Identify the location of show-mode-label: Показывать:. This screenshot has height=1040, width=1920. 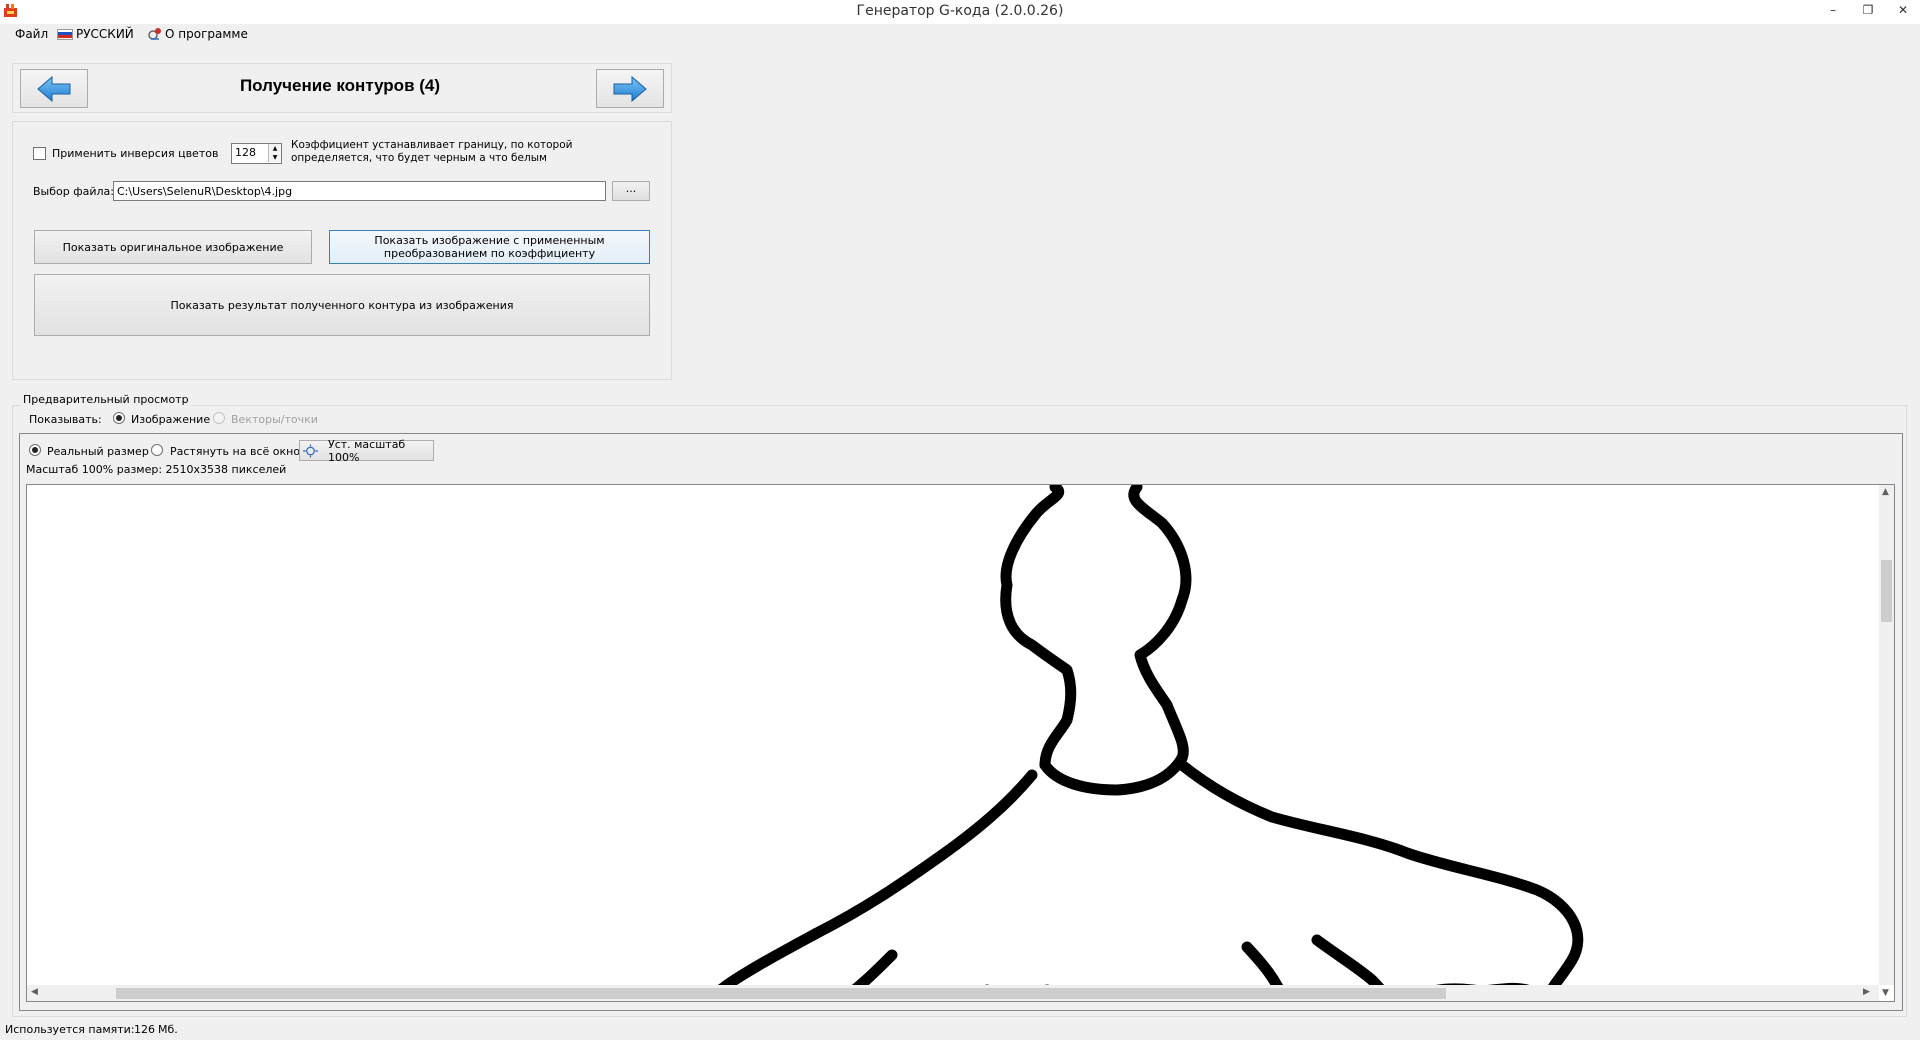
(65, 419).